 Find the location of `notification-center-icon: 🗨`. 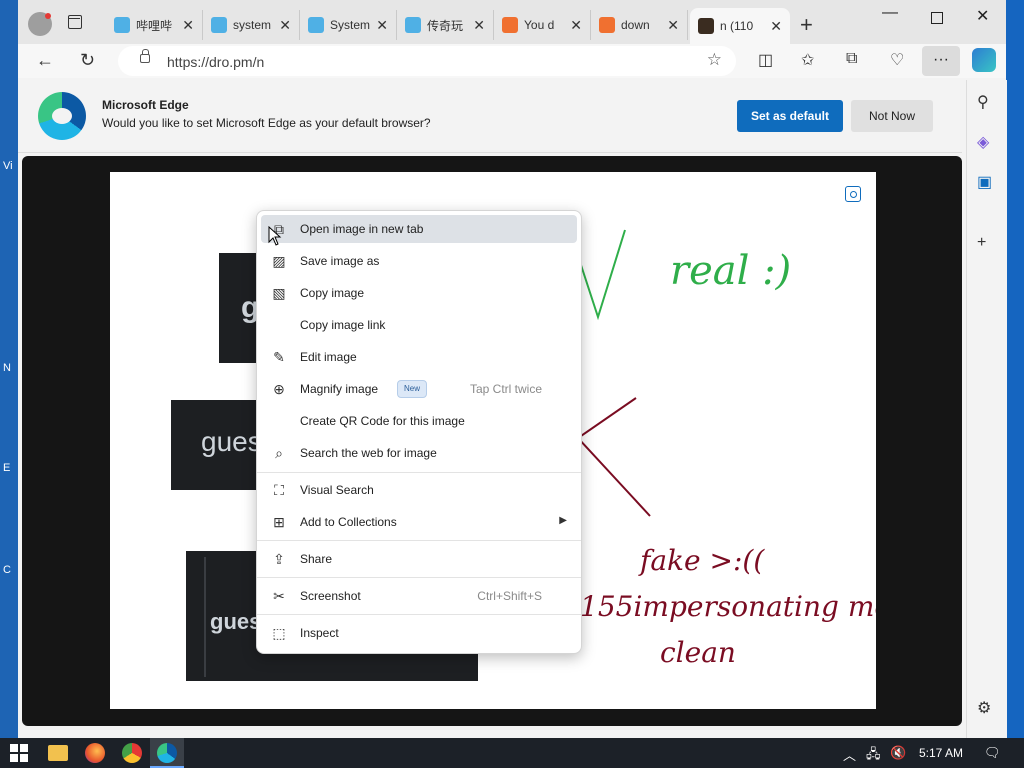

notification-center-icon: 🗨 is located at coordinates (992, 753).